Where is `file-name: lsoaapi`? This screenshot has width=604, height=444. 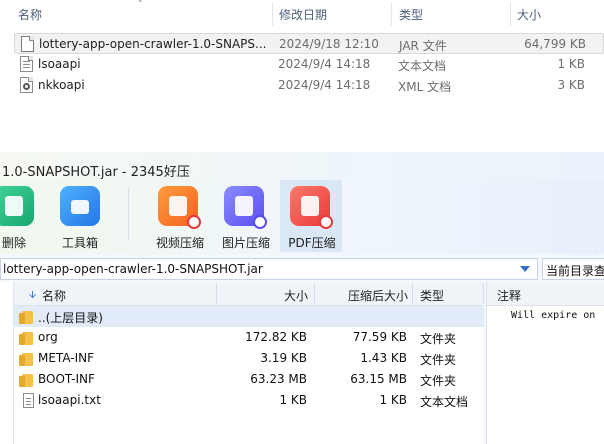
file-name: lsoaapi is located at coordinates (59, 64).